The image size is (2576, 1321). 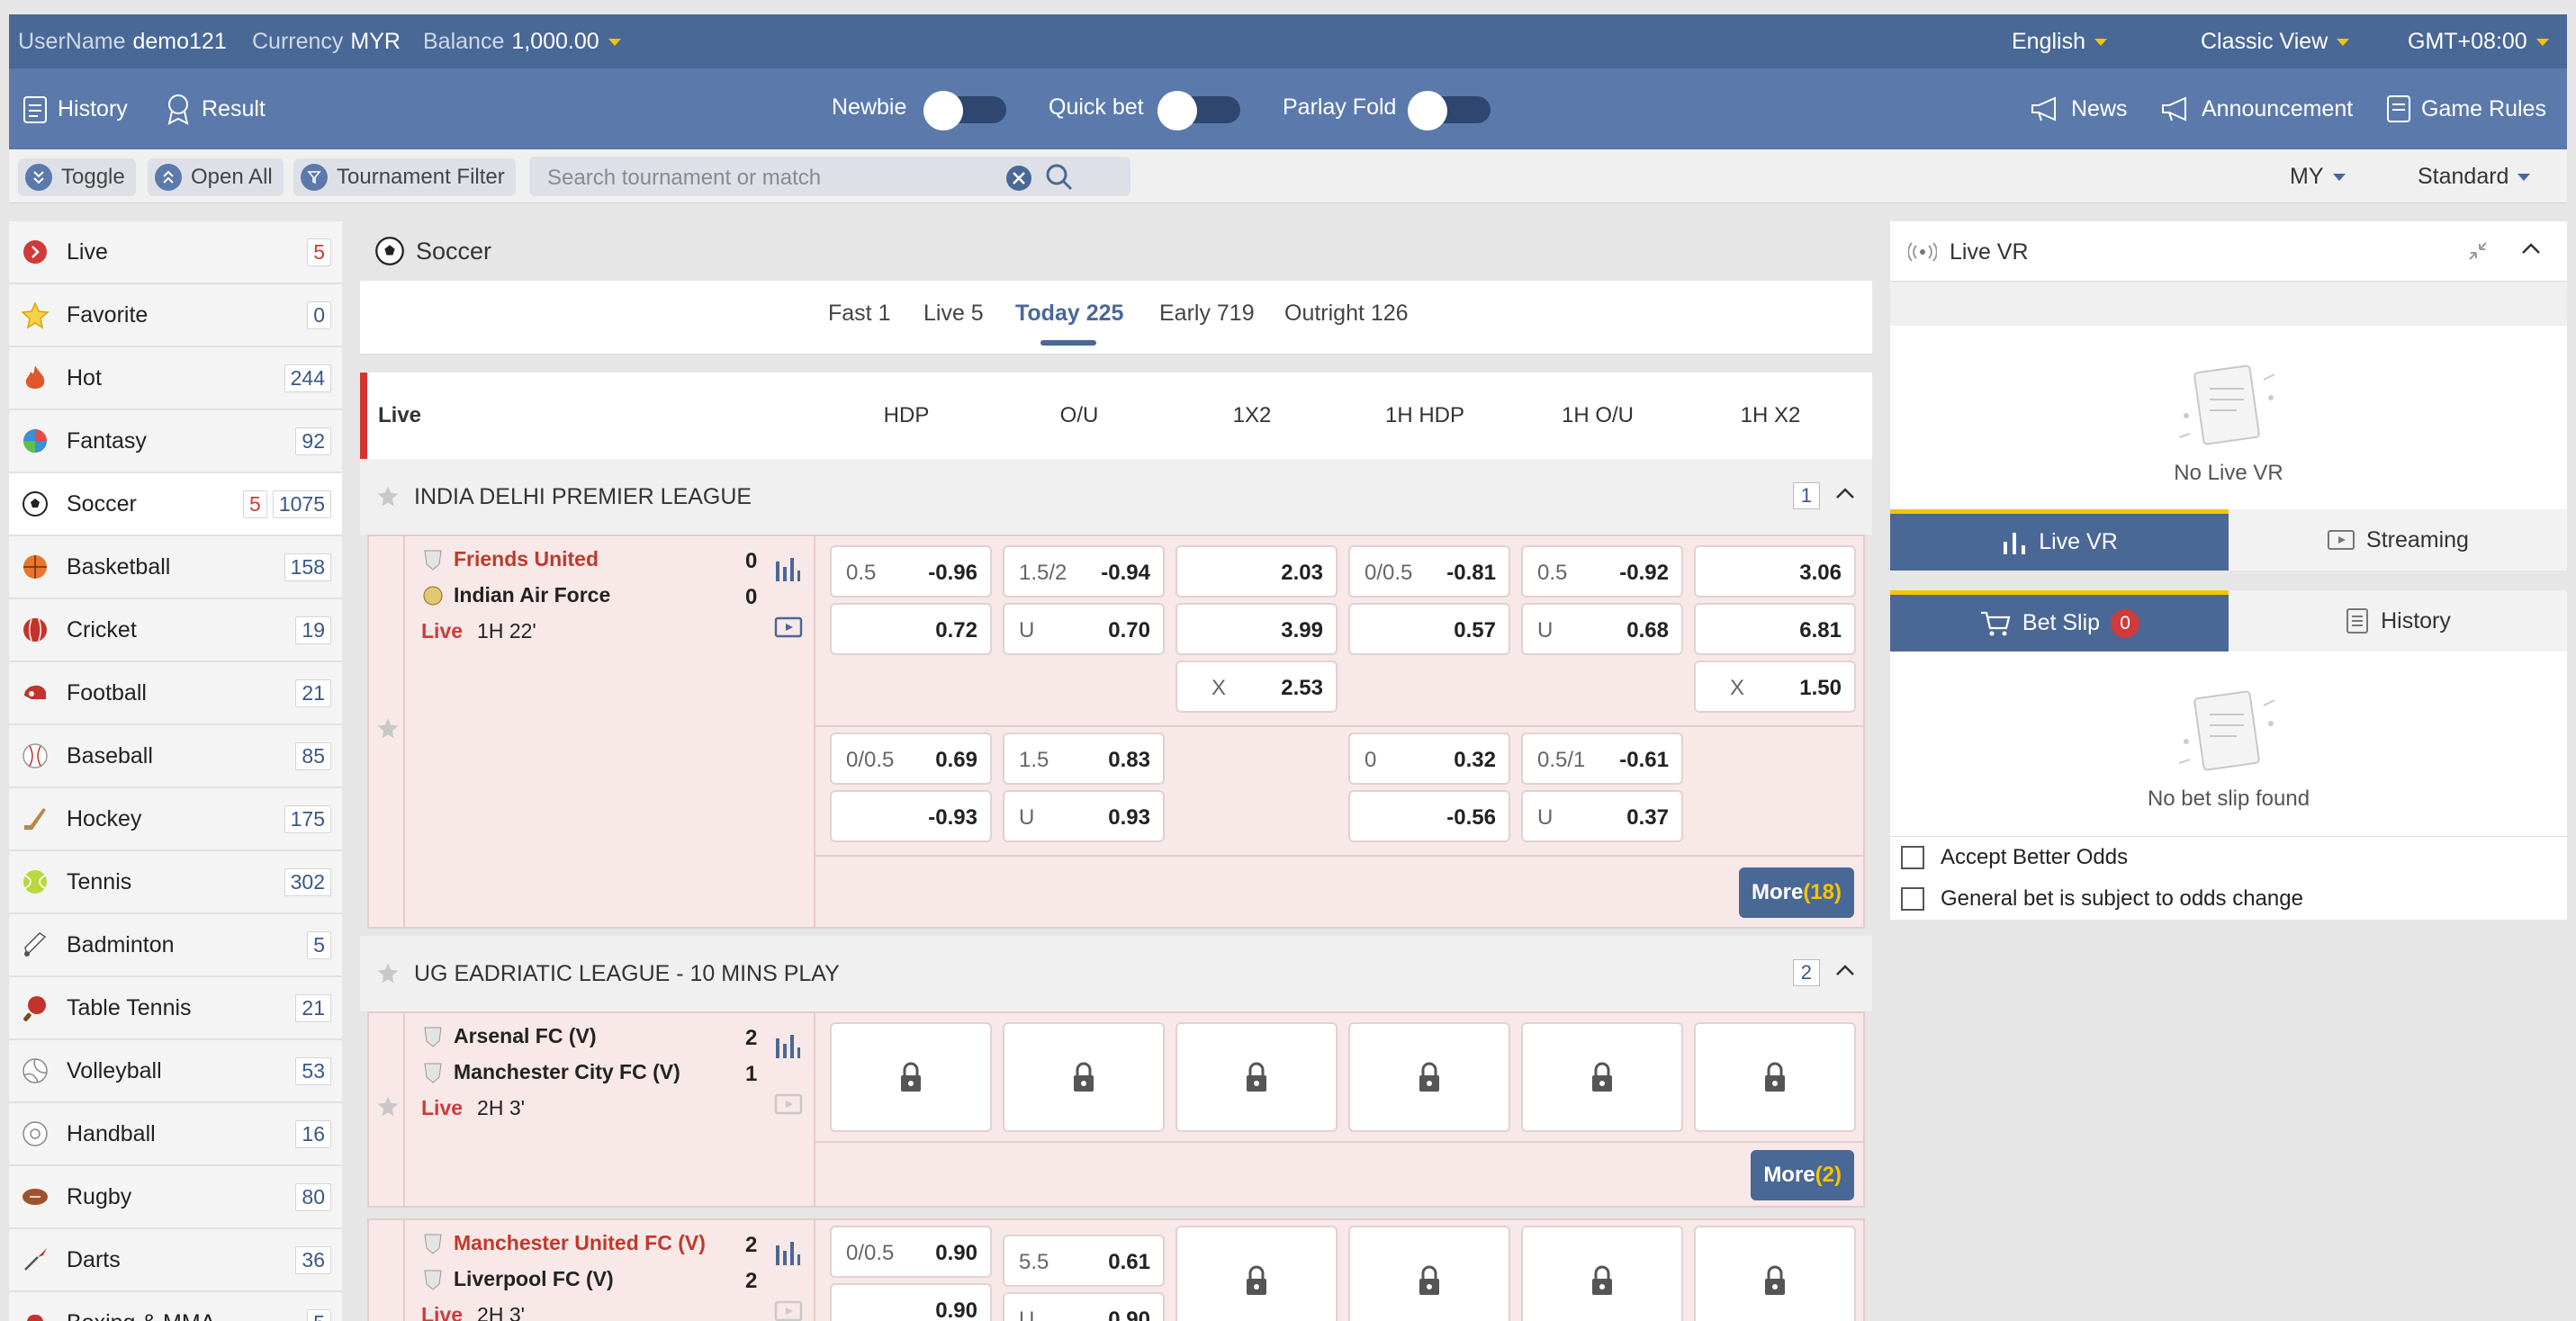 What do you see at coordinates (1602, 571) in the screenshot?
I see `odds-cell: 0.5 -0.92` at bounding box center [1602, 571].